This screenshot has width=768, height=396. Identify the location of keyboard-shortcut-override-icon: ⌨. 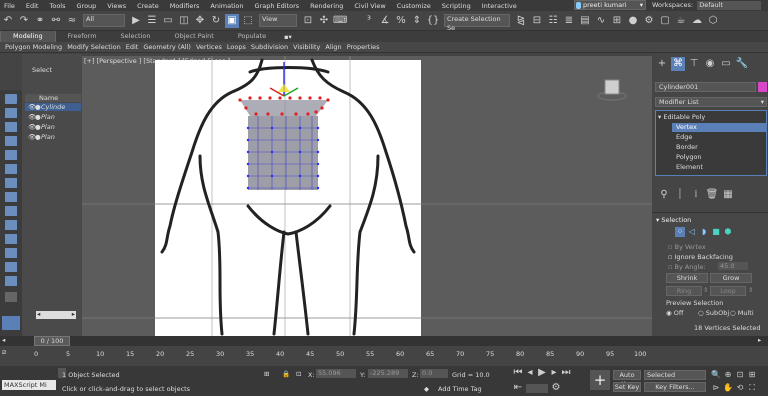
(340, 21).